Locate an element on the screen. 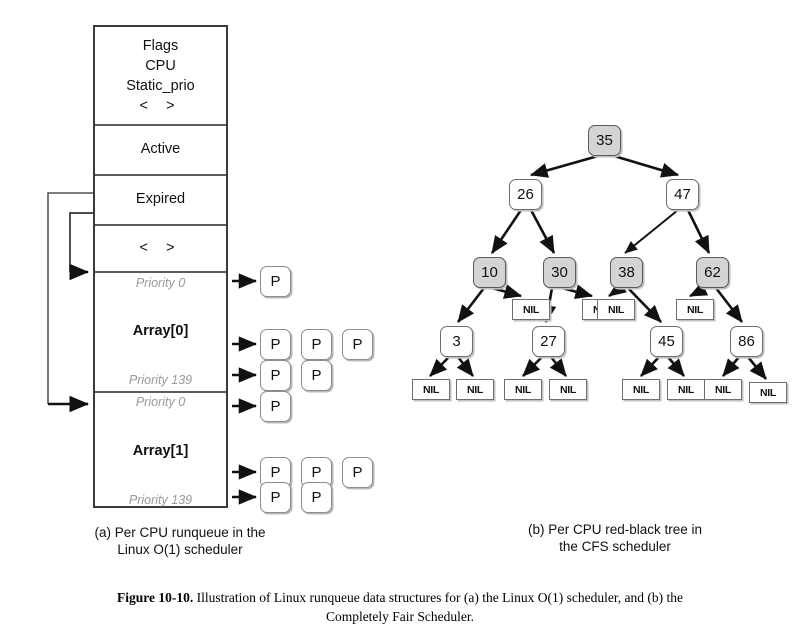  row-active: Active is located at coordinates (160, 149).